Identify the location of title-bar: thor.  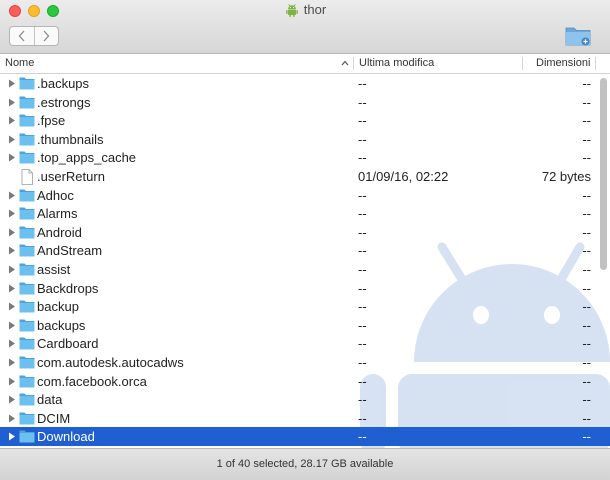
(305, 27).